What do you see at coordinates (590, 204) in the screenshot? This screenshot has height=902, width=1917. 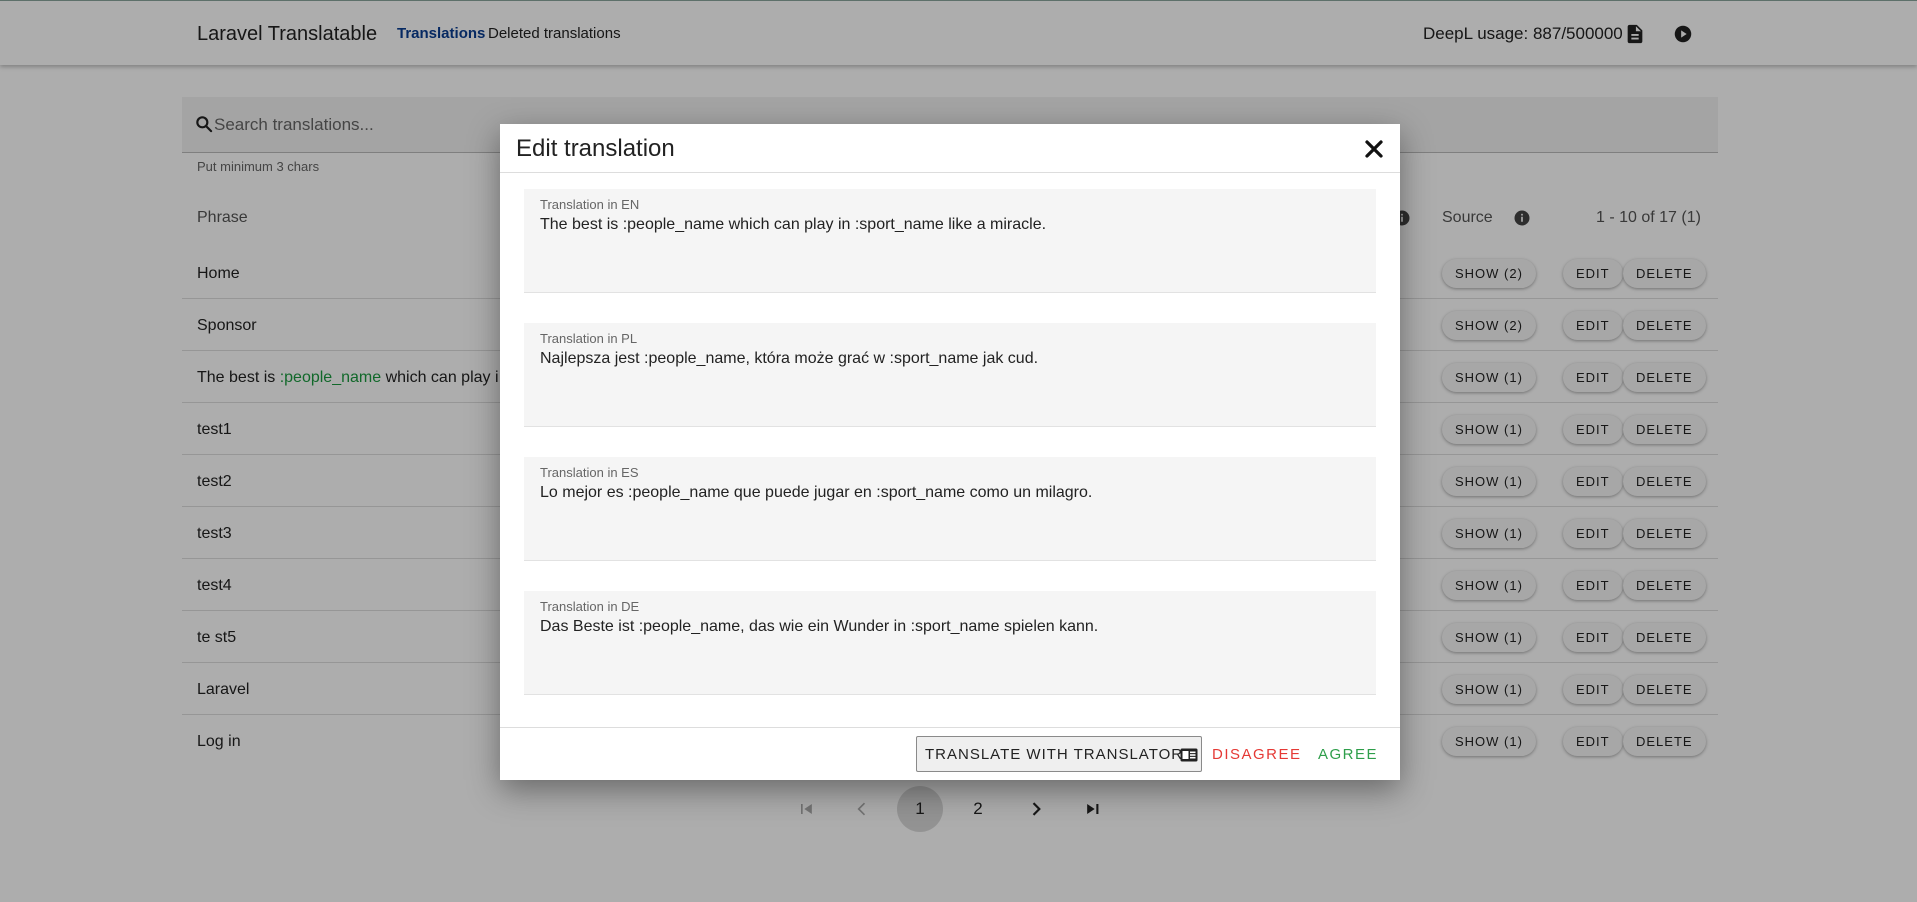 I see `field-label: Translation in EN` at bounding box center [590, 204].